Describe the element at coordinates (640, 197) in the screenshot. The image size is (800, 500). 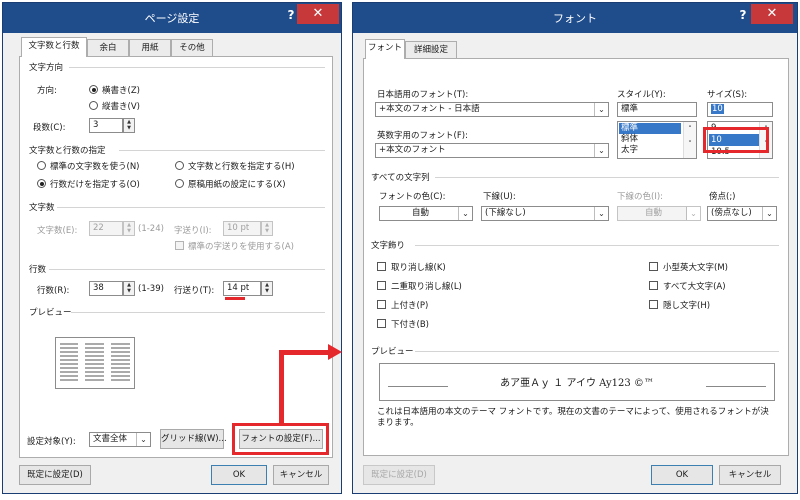
I see `underline-color-label: 下線の色(I):` at that location.